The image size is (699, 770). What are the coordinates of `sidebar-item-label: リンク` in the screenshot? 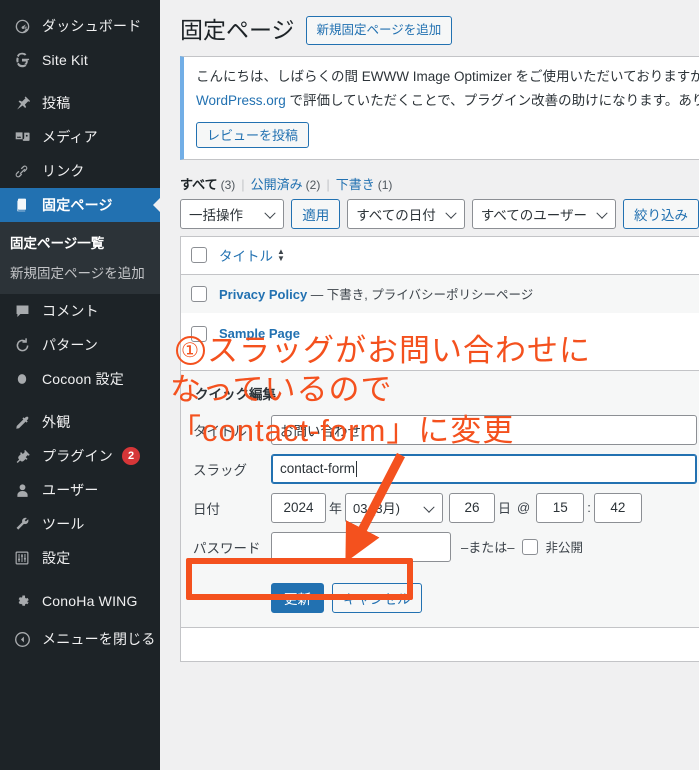 It's located at (63, 171).